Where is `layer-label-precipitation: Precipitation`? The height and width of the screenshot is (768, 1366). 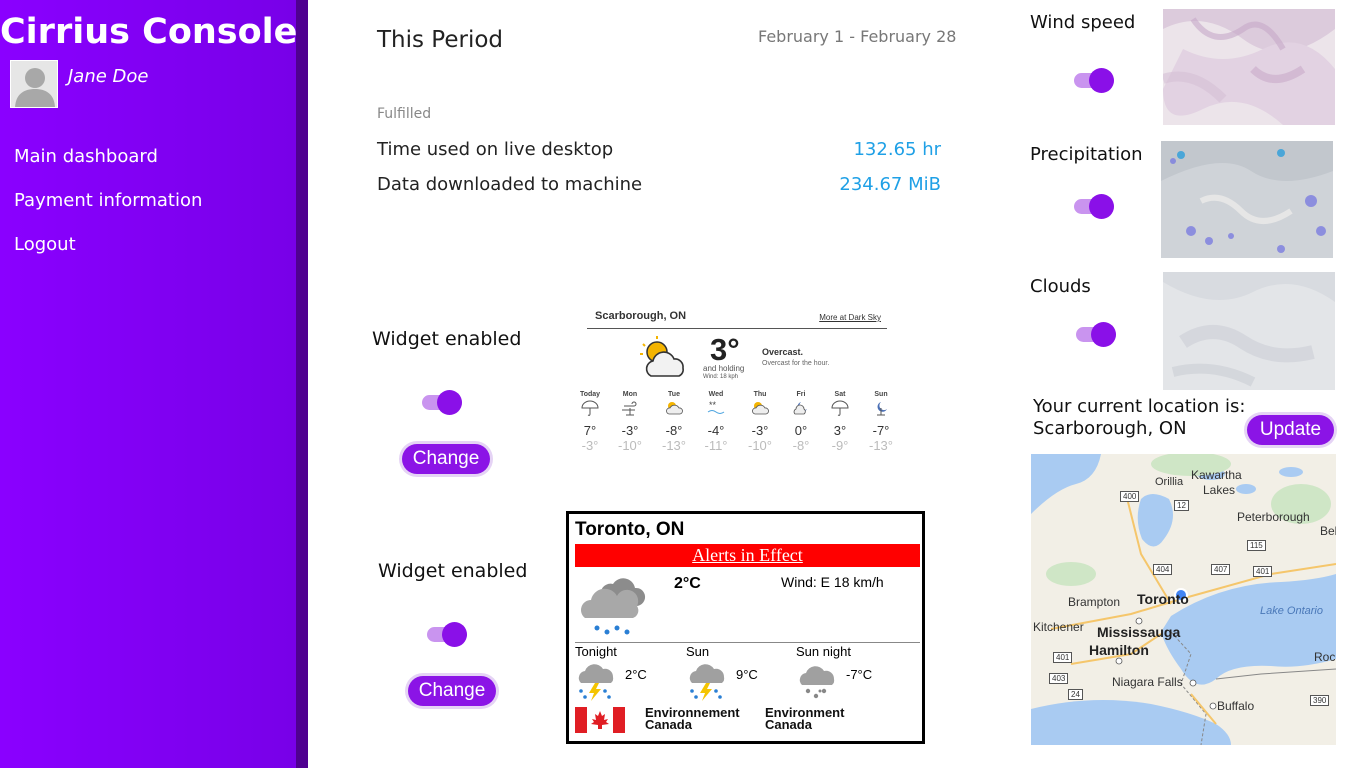 layer-label-precipitation: Precipitation is located at coordinates (1086, 154).